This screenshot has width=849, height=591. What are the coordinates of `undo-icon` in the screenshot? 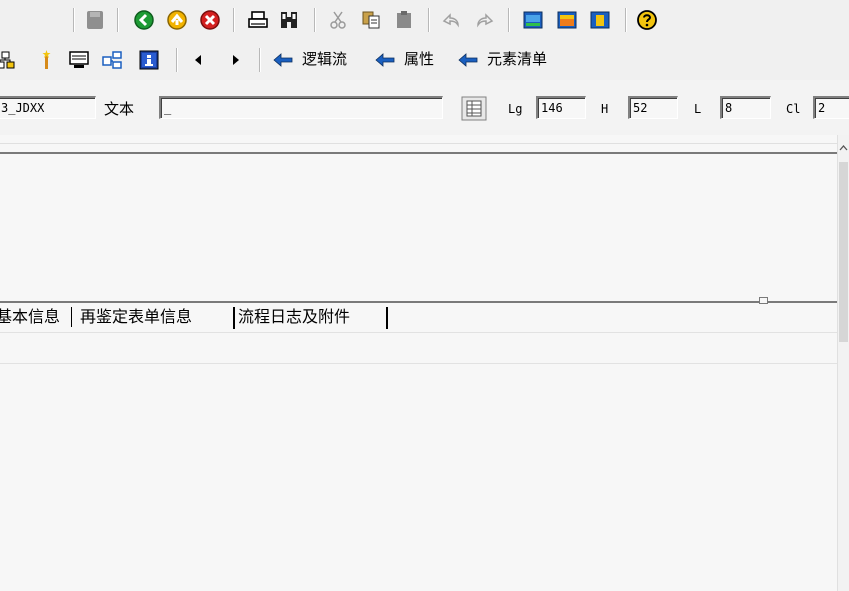 It's located at (451, 20).